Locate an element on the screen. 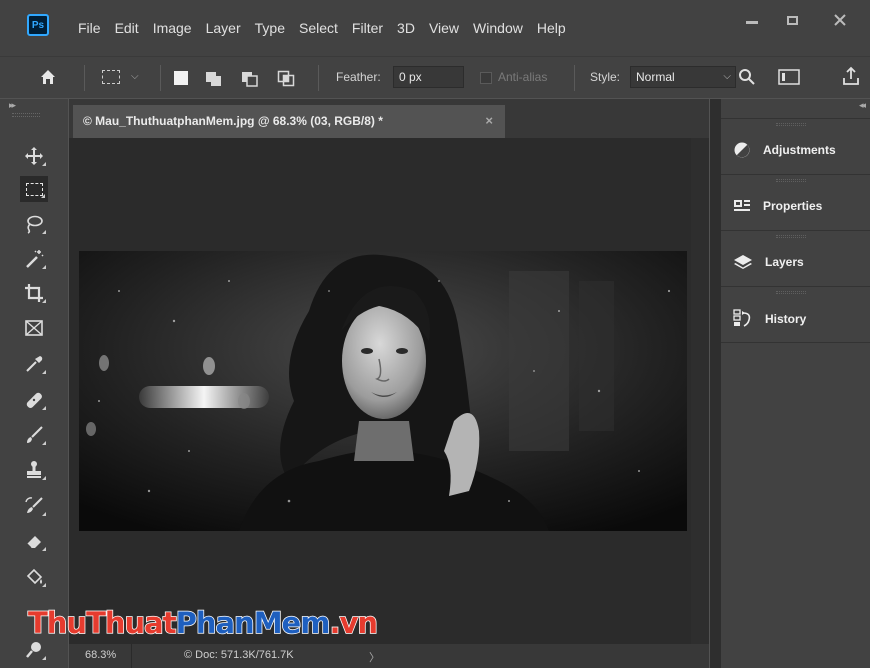  menu-edit: Edit is located at coordinates (127, 28).